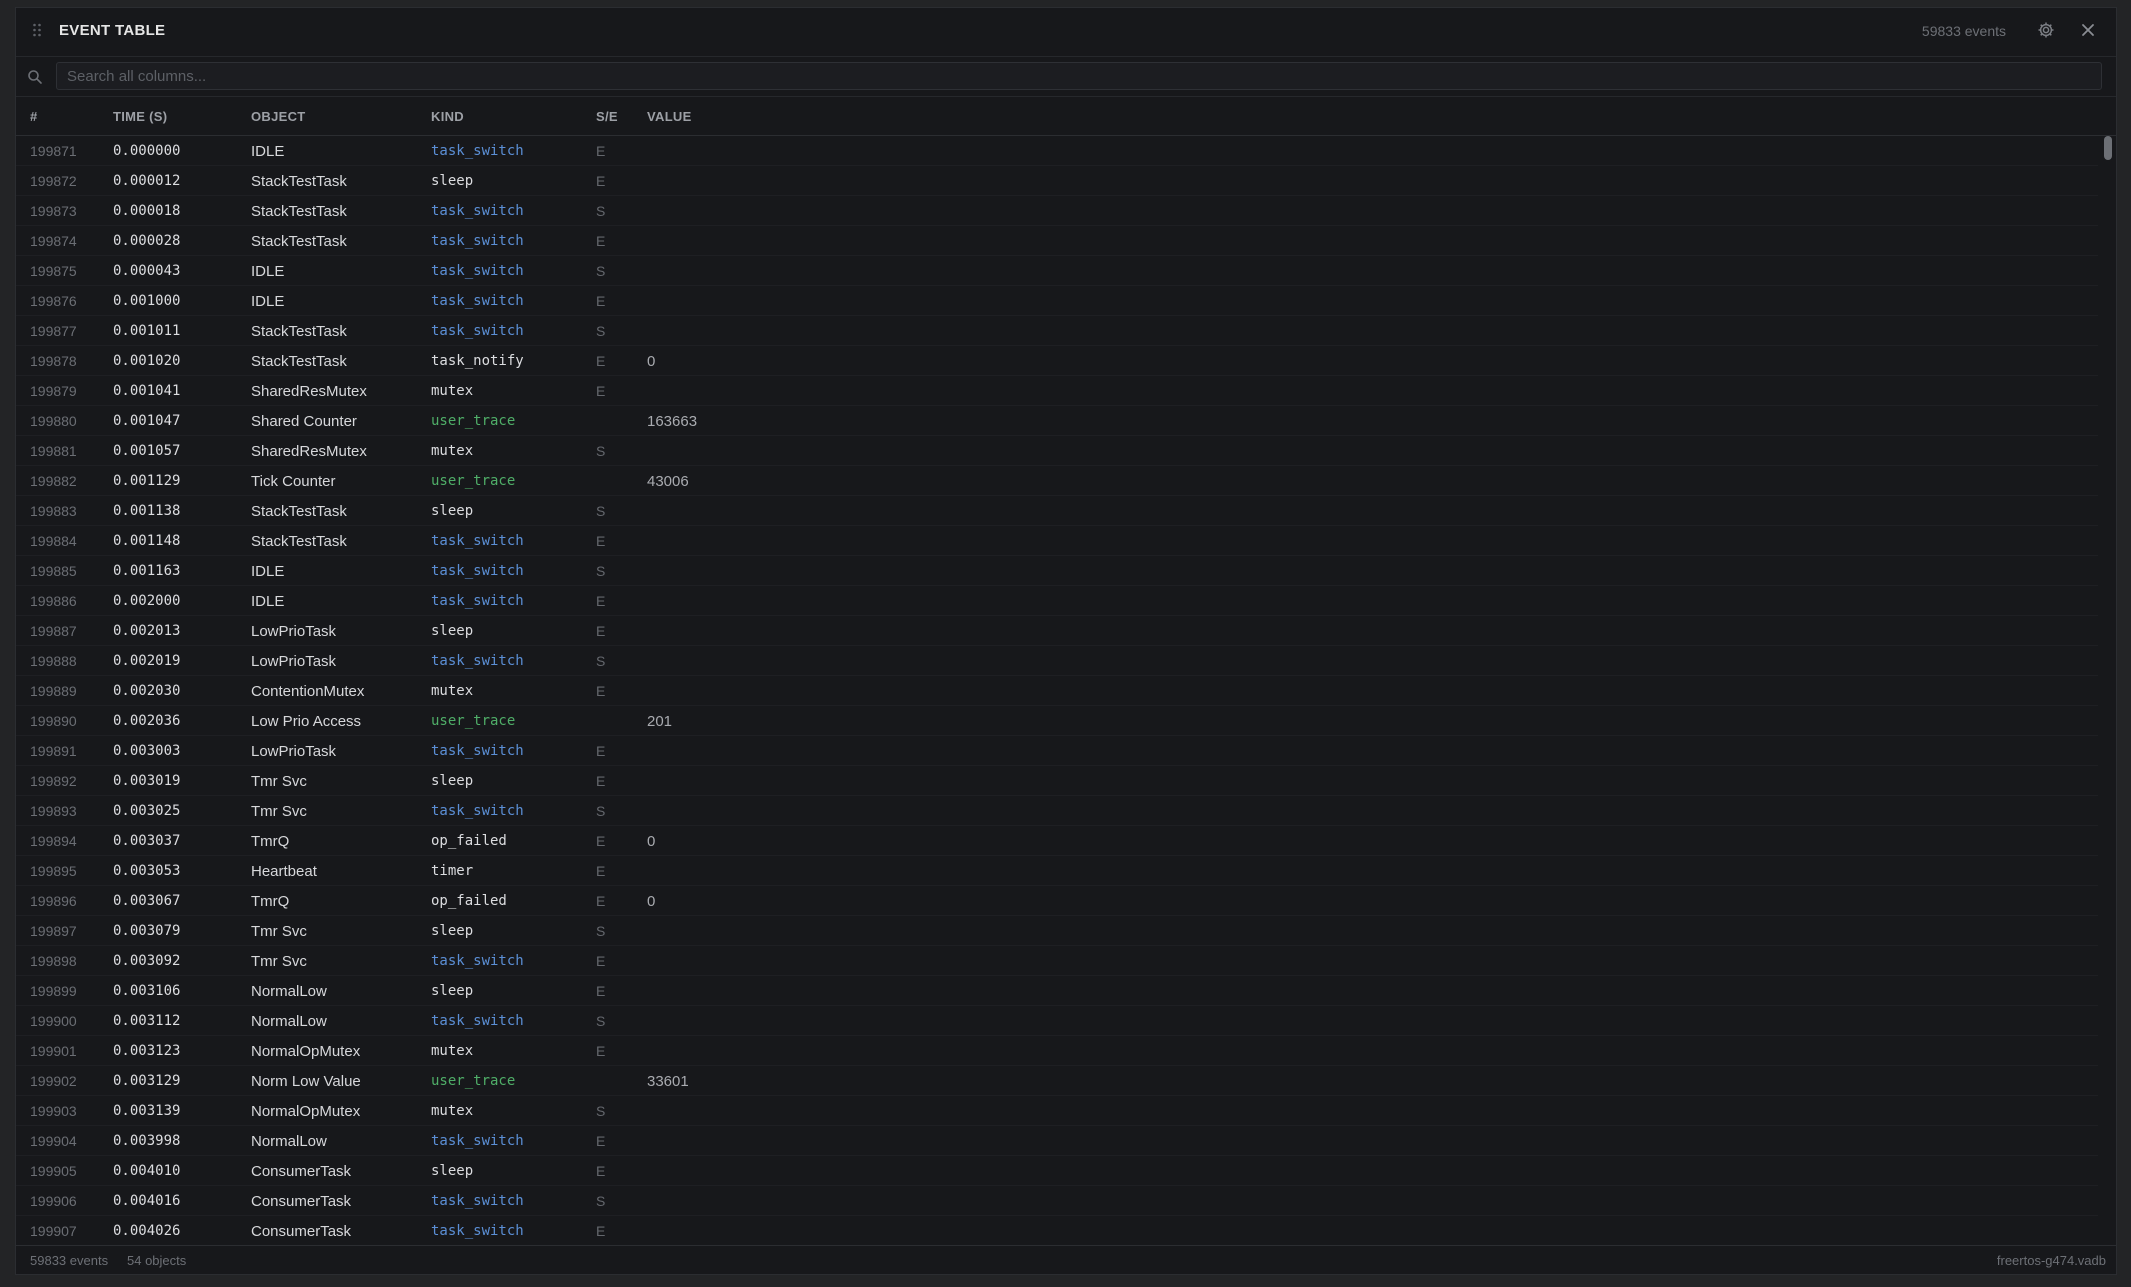 This screenshot has width=2131, height=1287. I want to click on row-index: 199904, so click(53, 1141).